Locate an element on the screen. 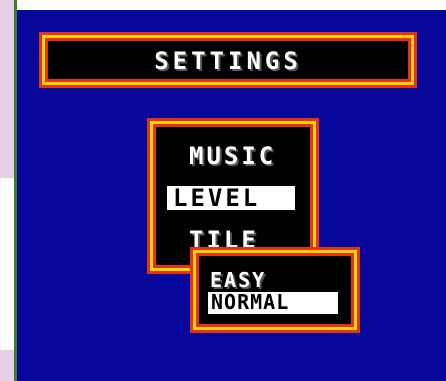 Image resolution: width=446 pixels, height=381 pixels. settings-menu: MUSIC LEVEL TILE is located at coordinates (233, 196).